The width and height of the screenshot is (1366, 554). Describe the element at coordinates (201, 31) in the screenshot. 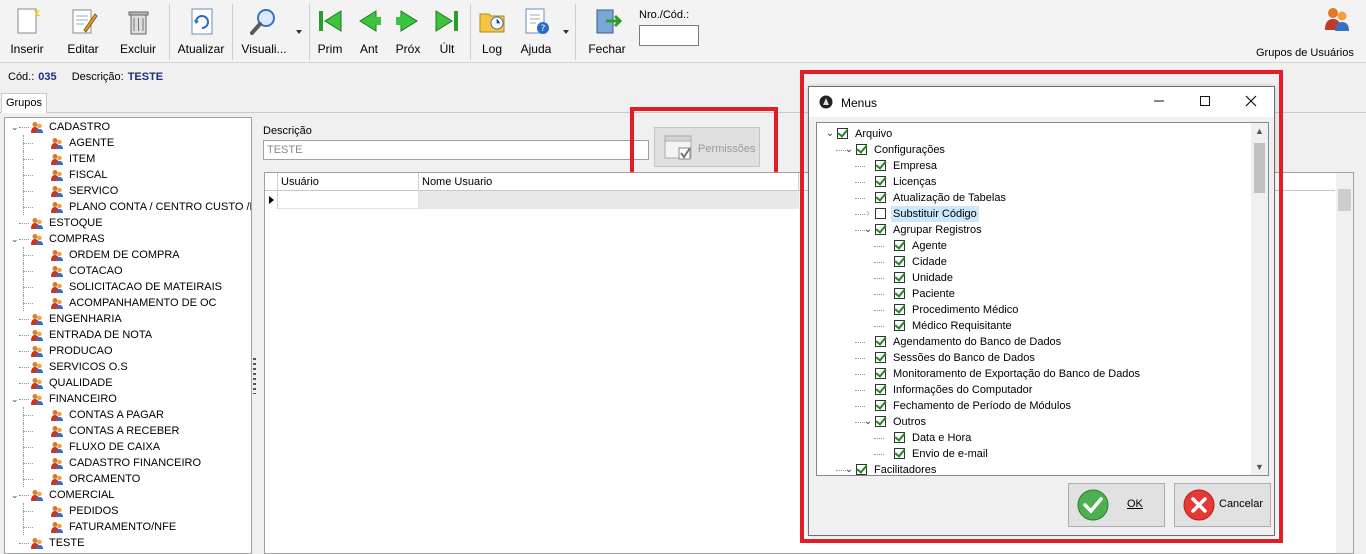

I see `atualizar-button: Atualizar` at that location.